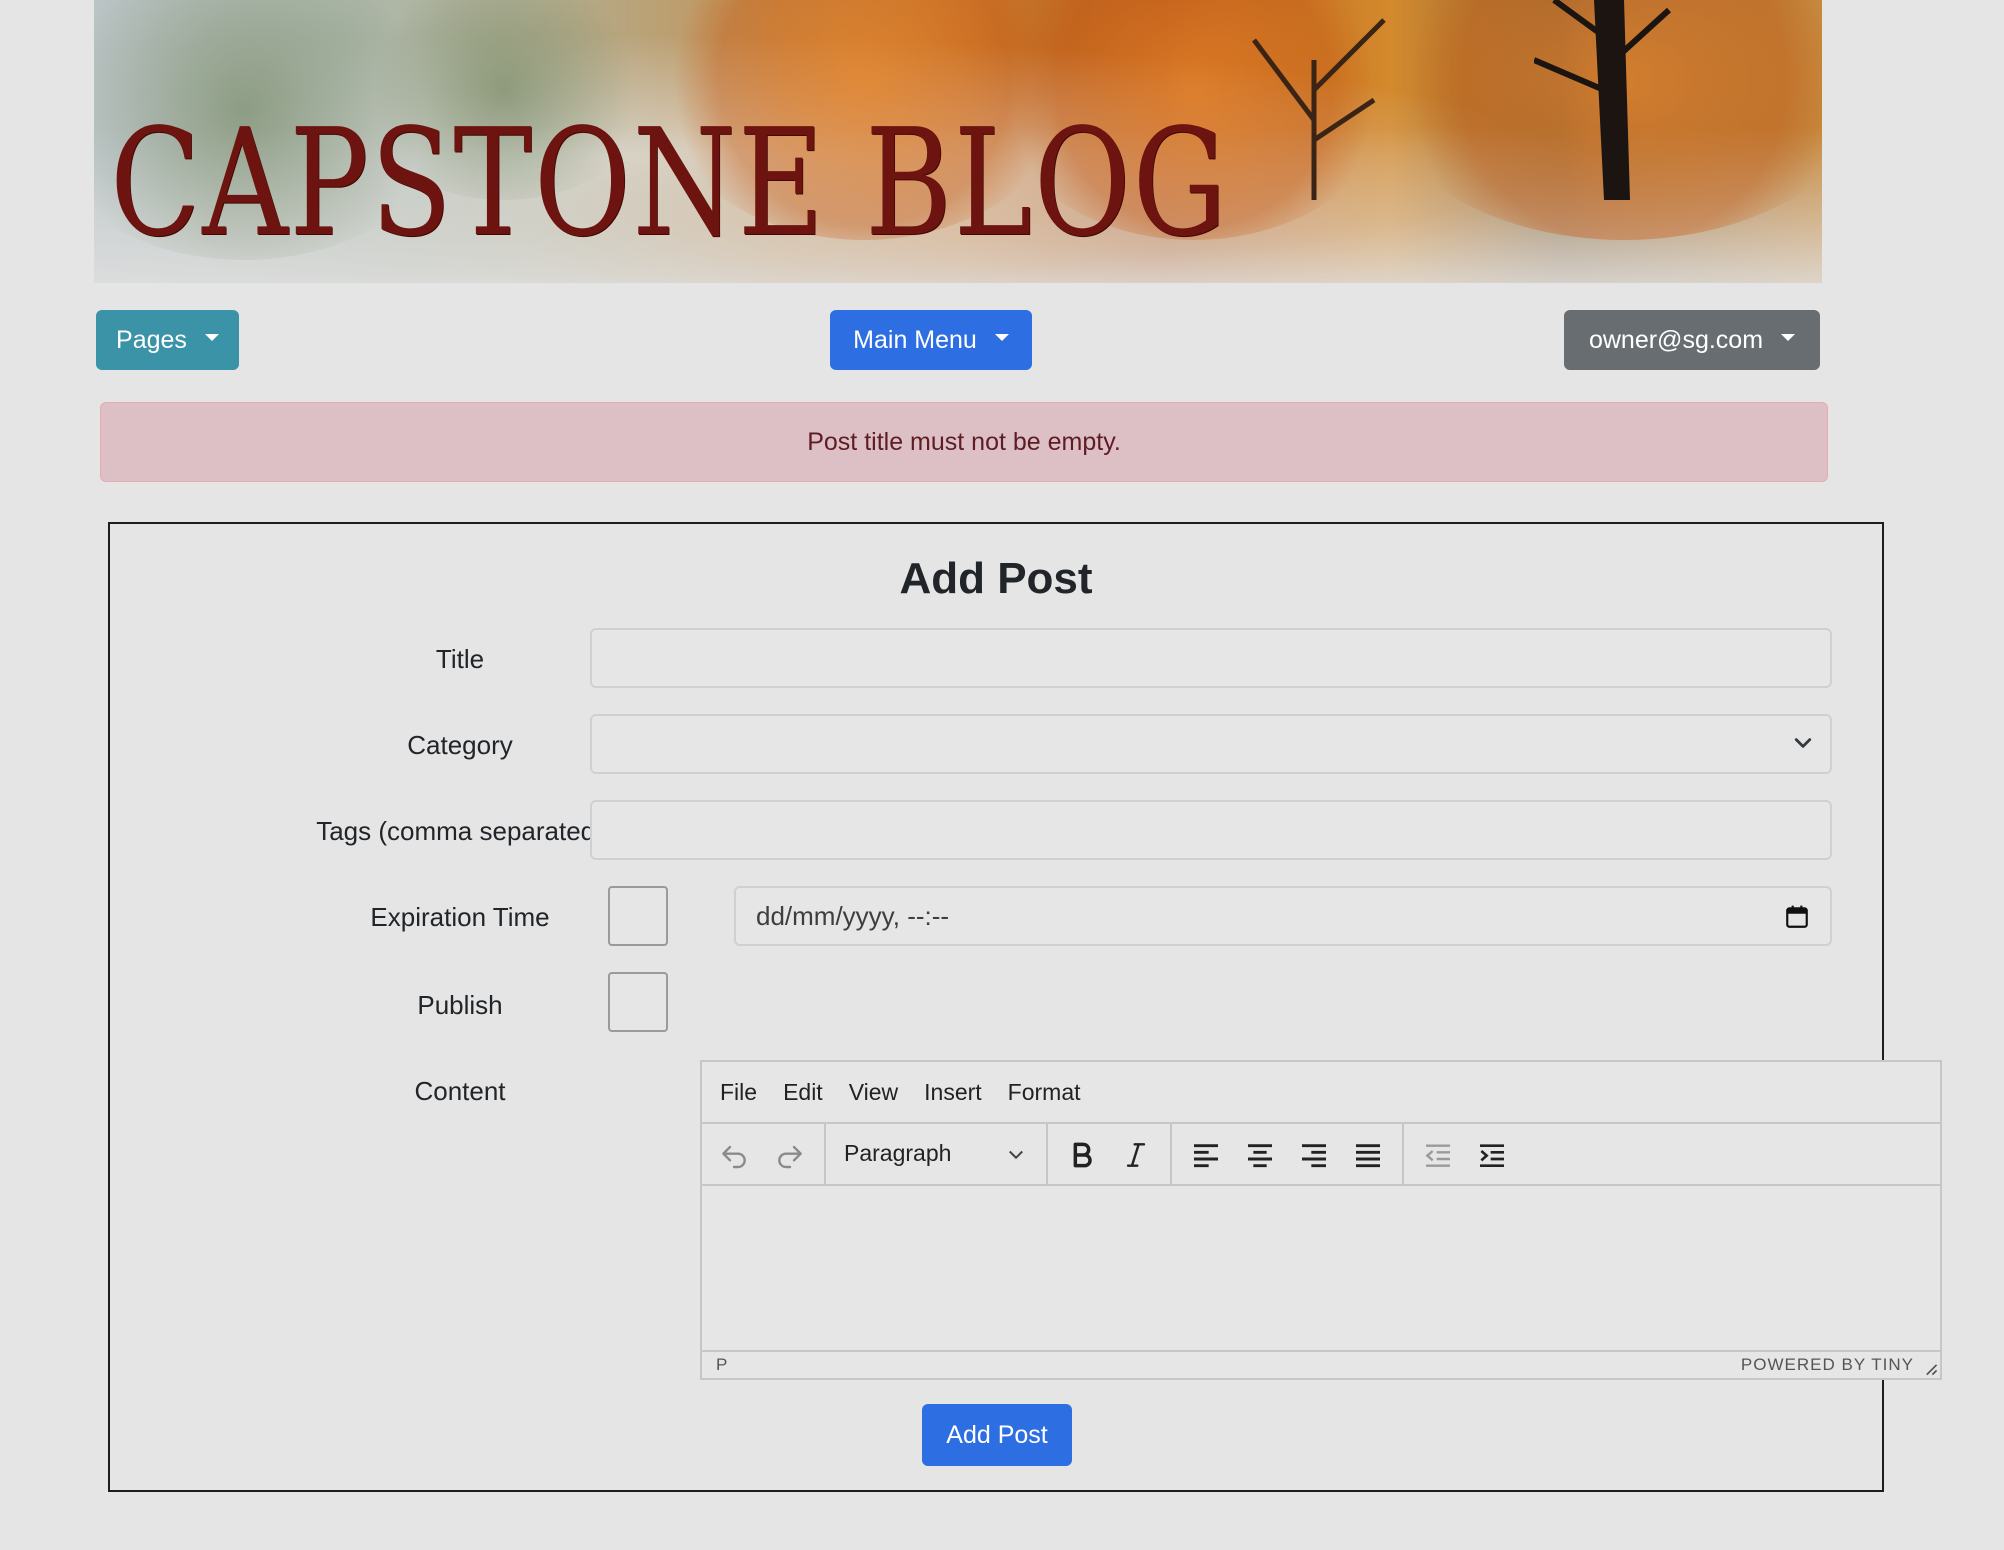  What do you see at coordinates (1321, 1268) in the screenshot?
I see `editor-content-area` at bounding box center [1321, 1268].